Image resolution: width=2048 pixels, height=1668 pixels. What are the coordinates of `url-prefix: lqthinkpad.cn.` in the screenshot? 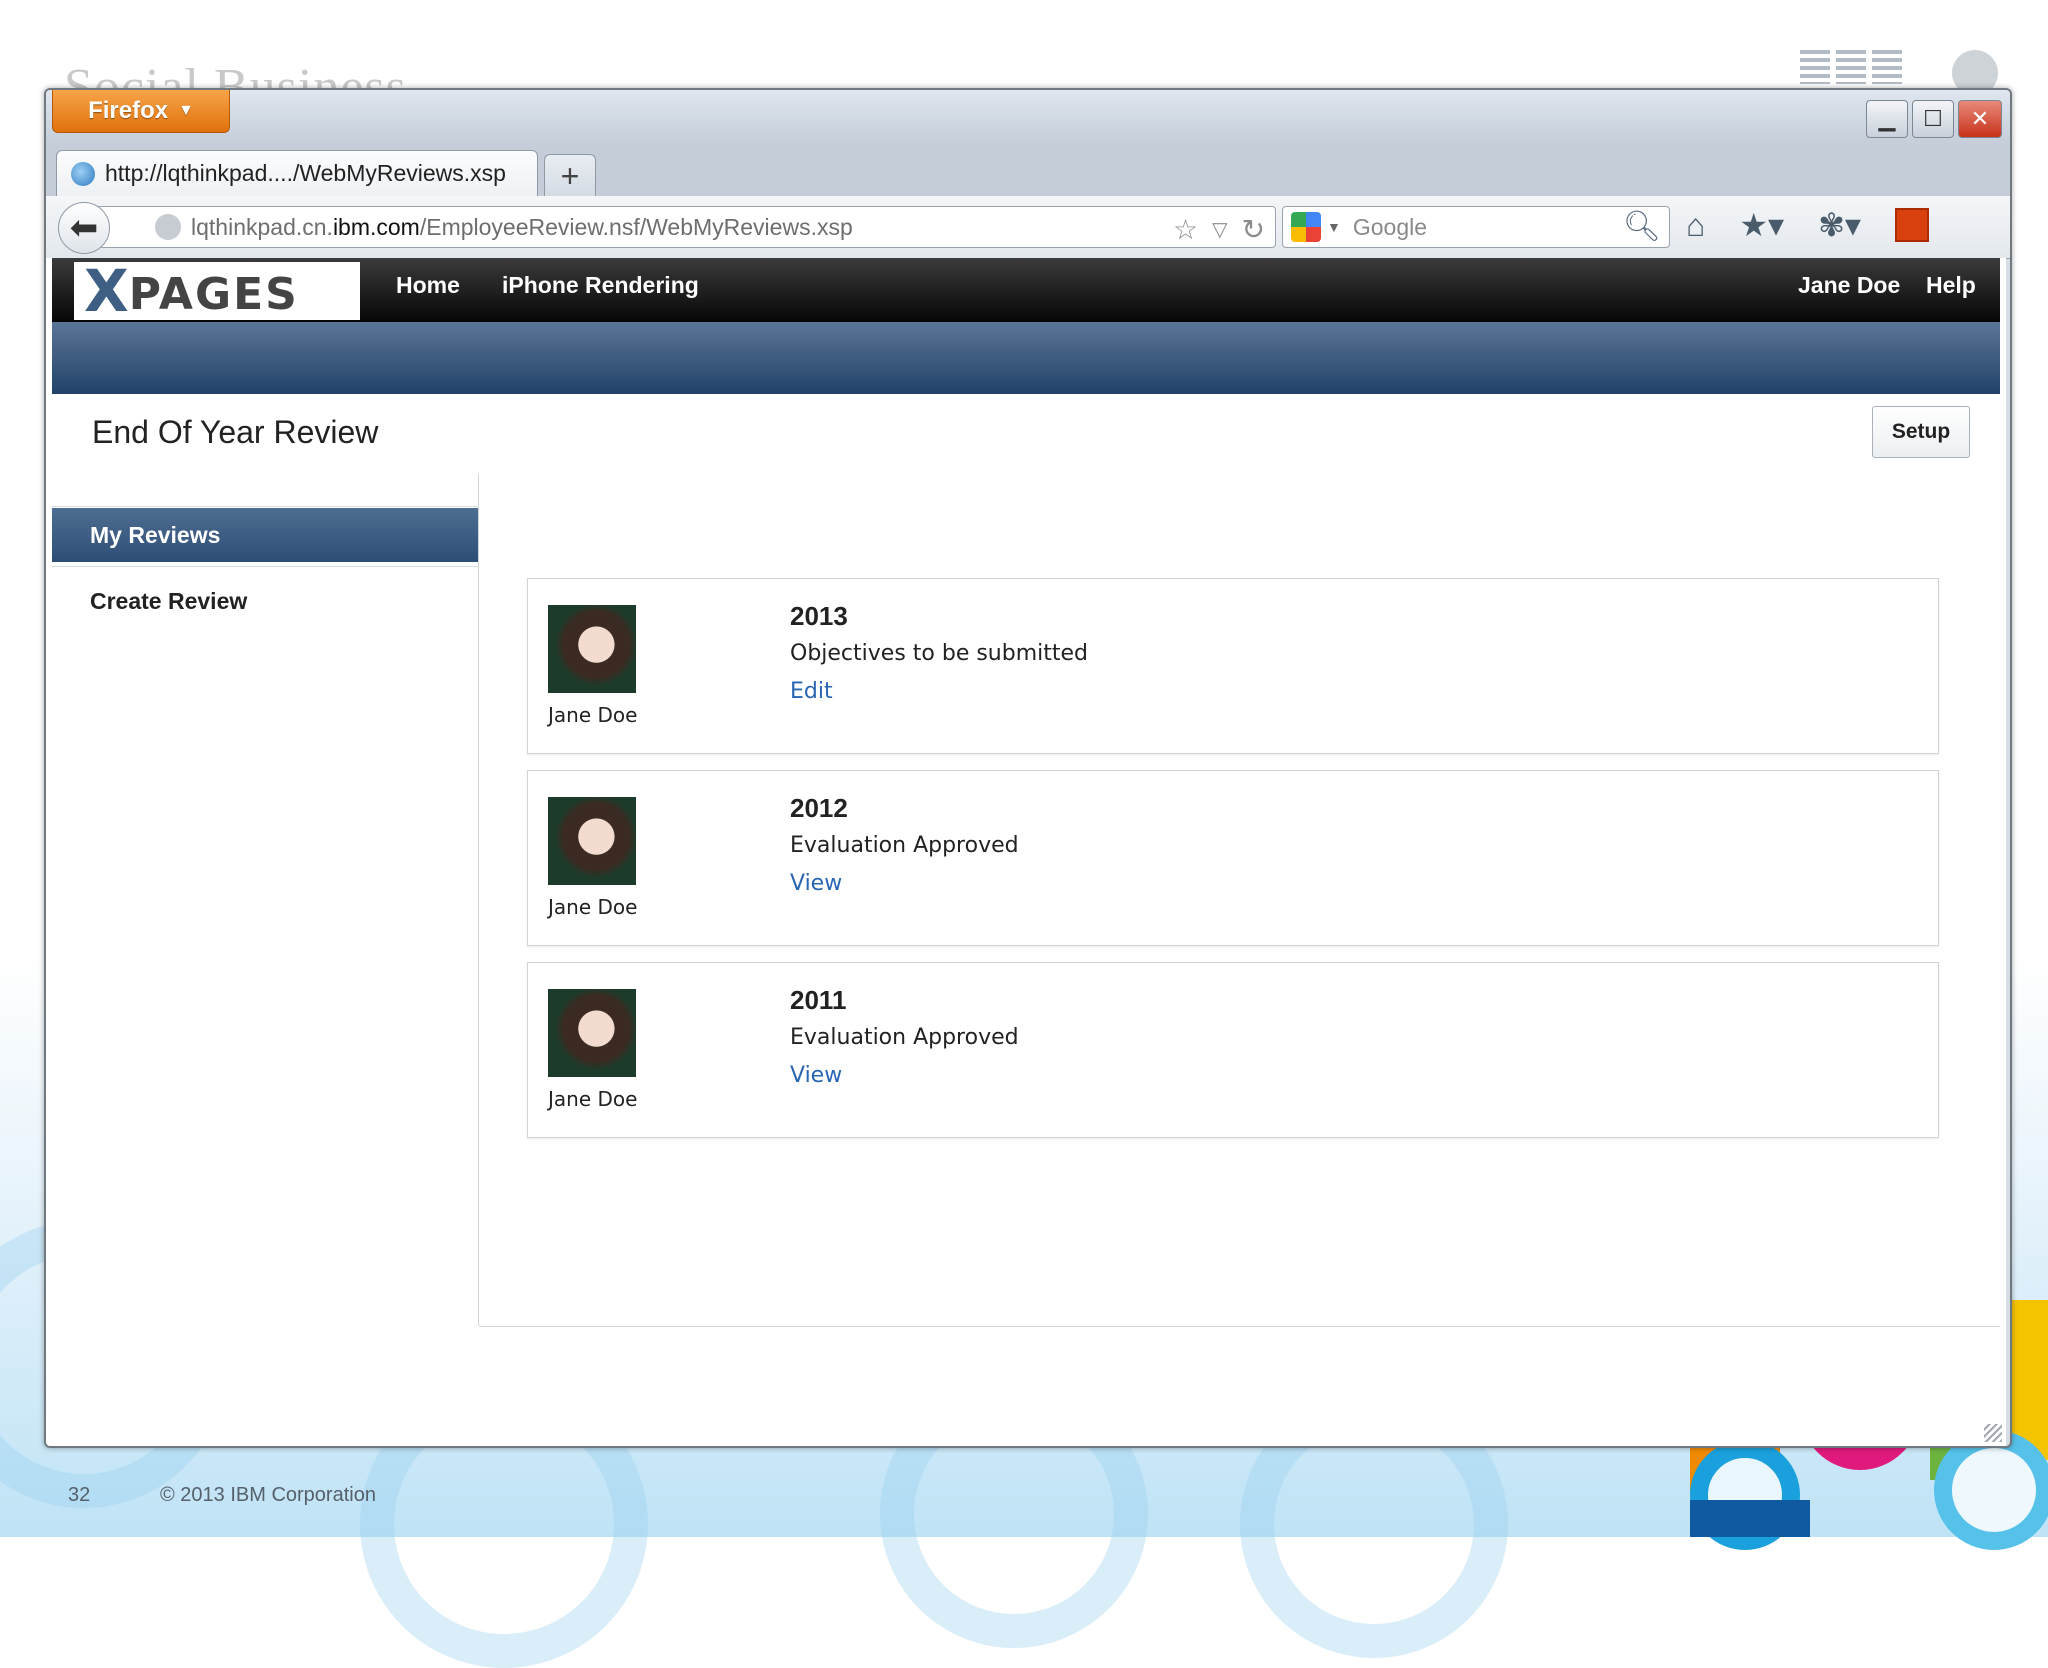 It's located at (262, 226).